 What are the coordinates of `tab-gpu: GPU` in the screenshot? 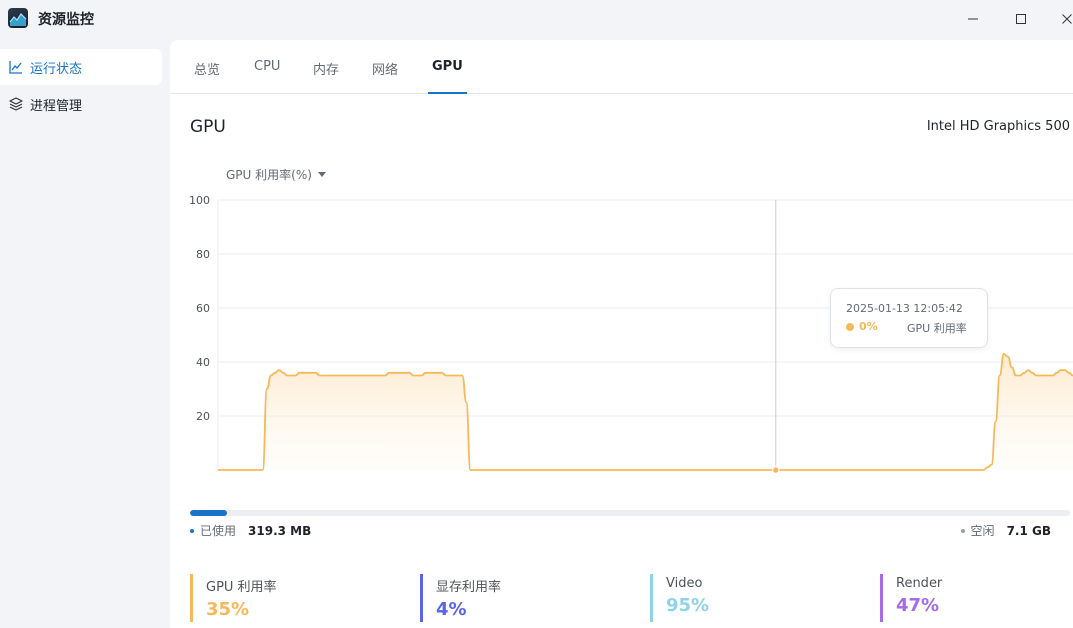 It's located at (447, 76).